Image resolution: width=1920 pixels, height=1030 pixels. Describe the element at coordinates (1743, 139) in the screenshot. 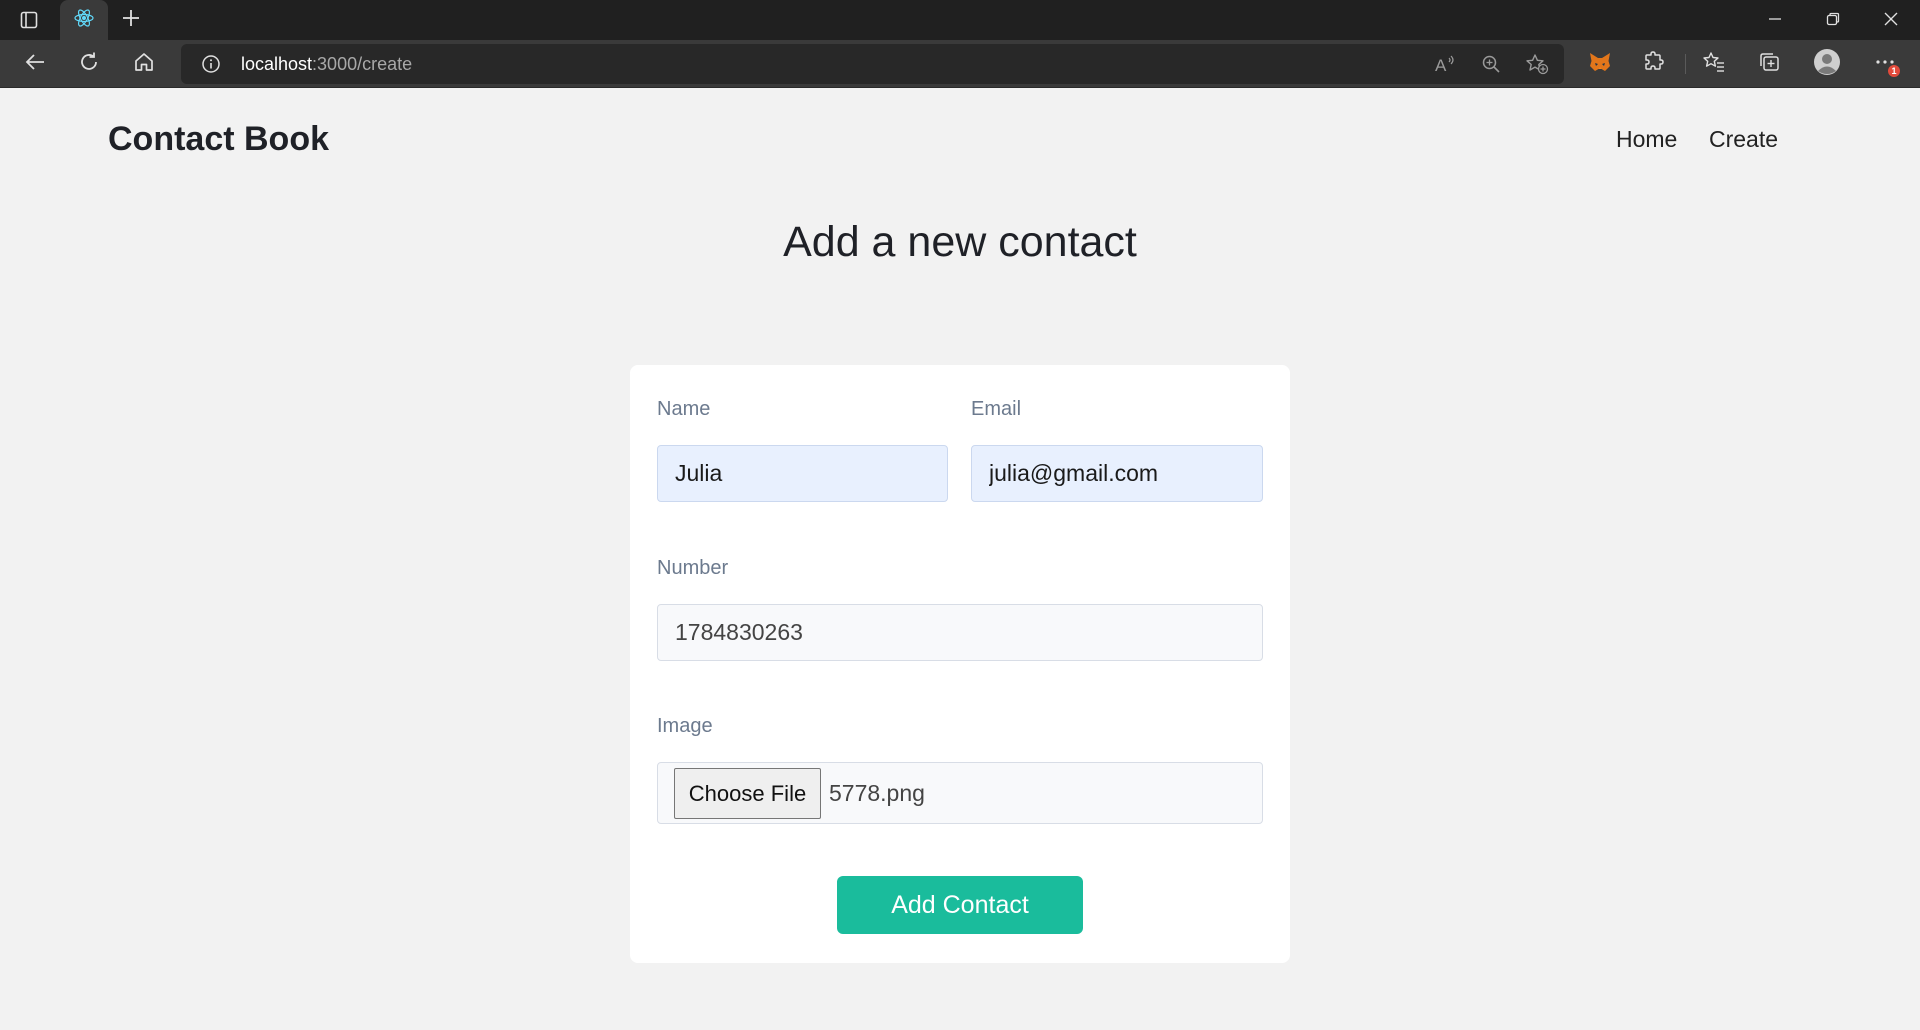

I see `nav-link-create: Create` at that location.